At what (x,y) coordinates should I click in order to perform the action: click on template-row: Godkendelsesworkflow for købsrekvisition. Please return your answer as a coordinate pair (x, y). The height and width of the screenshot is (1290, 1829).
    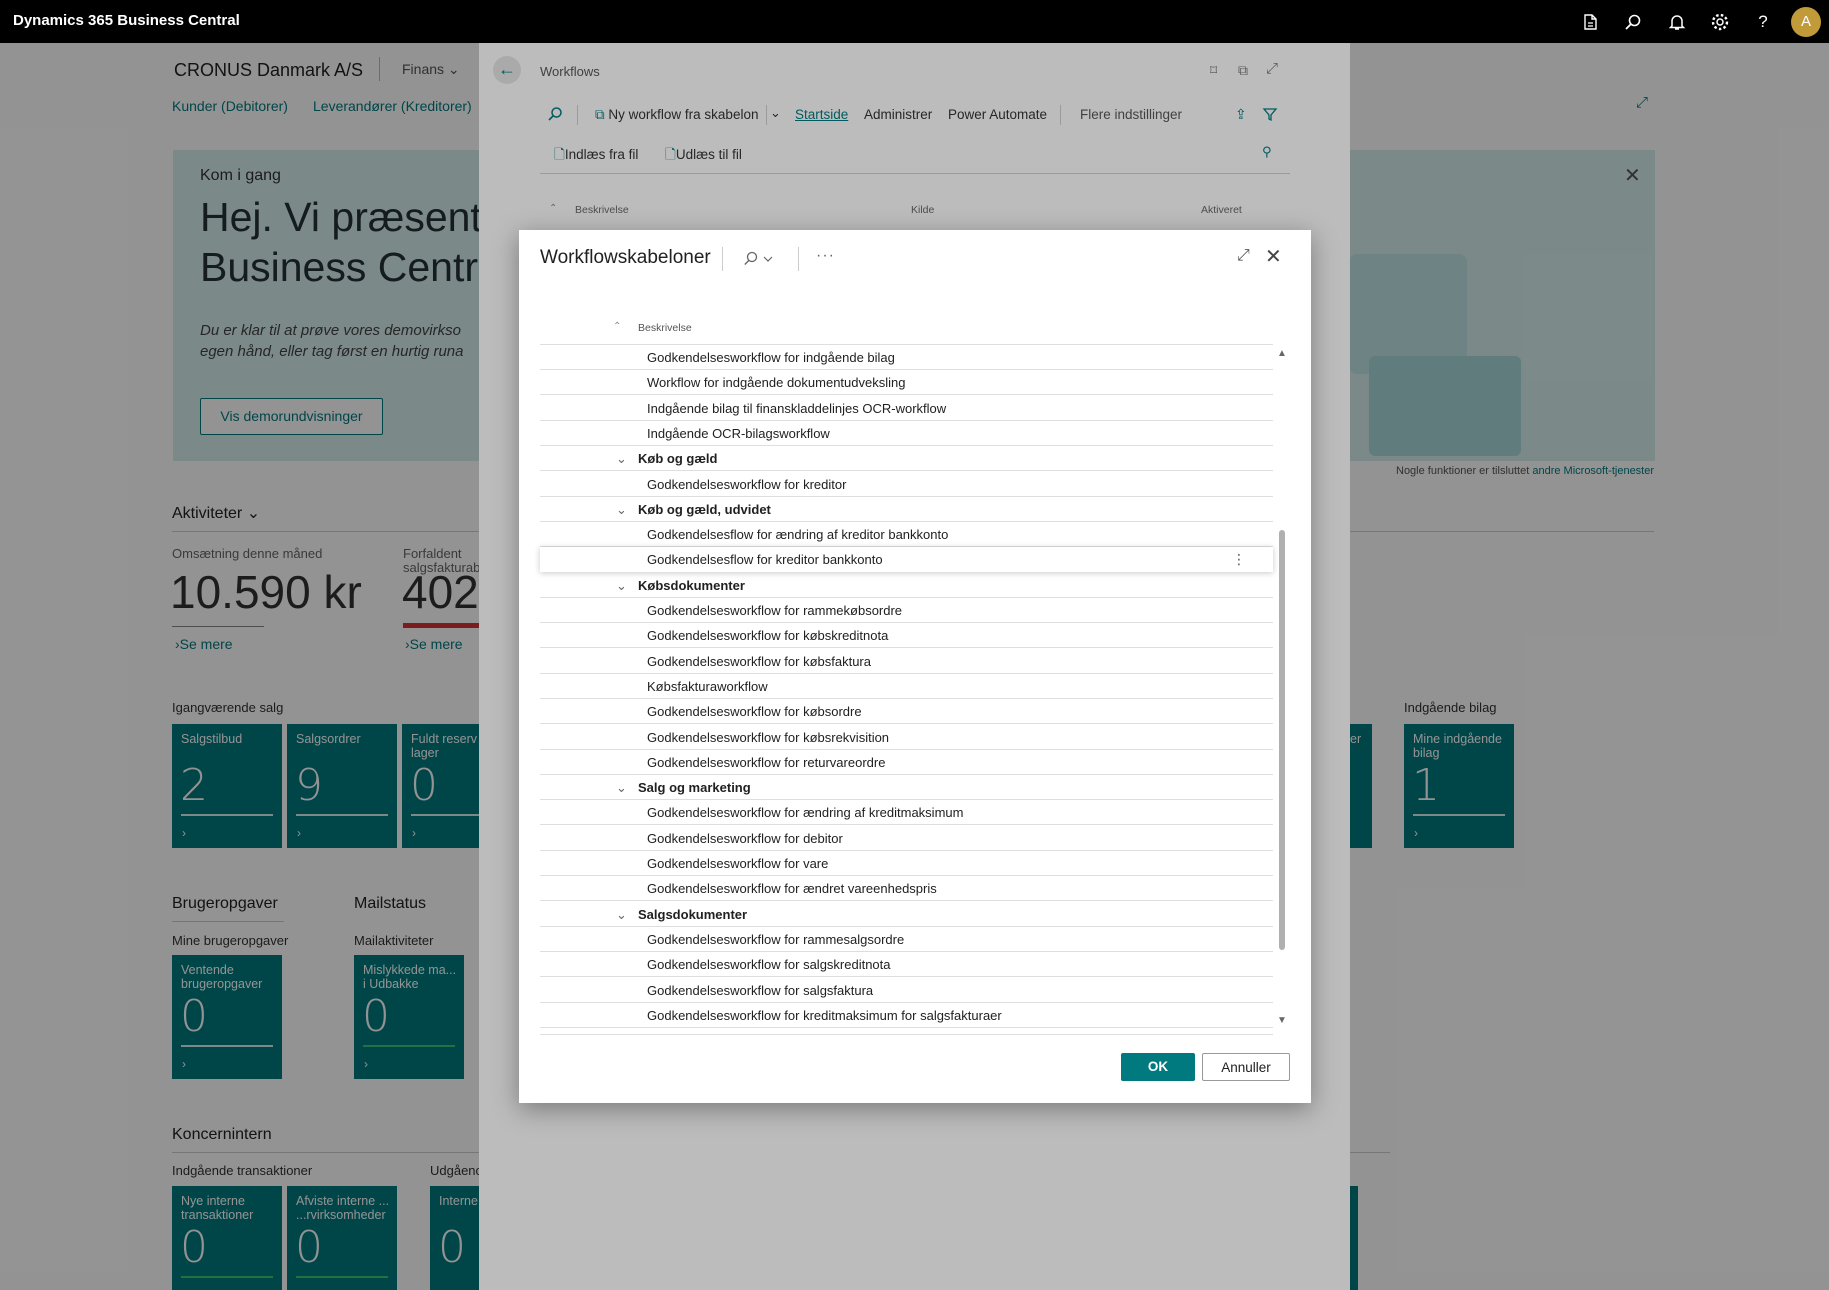
    Looking at the image, I should click on (906, 737).